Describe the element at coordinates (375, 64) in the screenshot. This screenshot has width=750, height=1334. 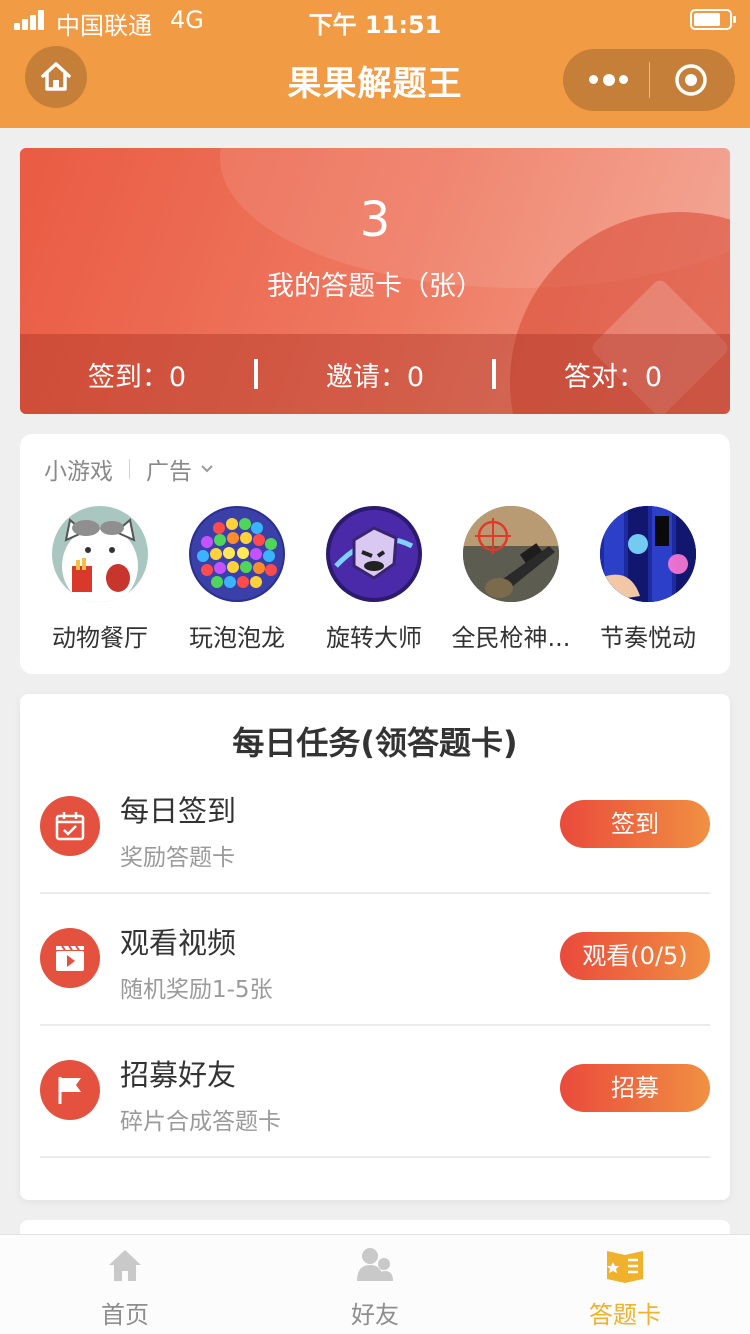
I see `top-bar: 中国联通 4G 下午 11:51 果果解题王` at that location.